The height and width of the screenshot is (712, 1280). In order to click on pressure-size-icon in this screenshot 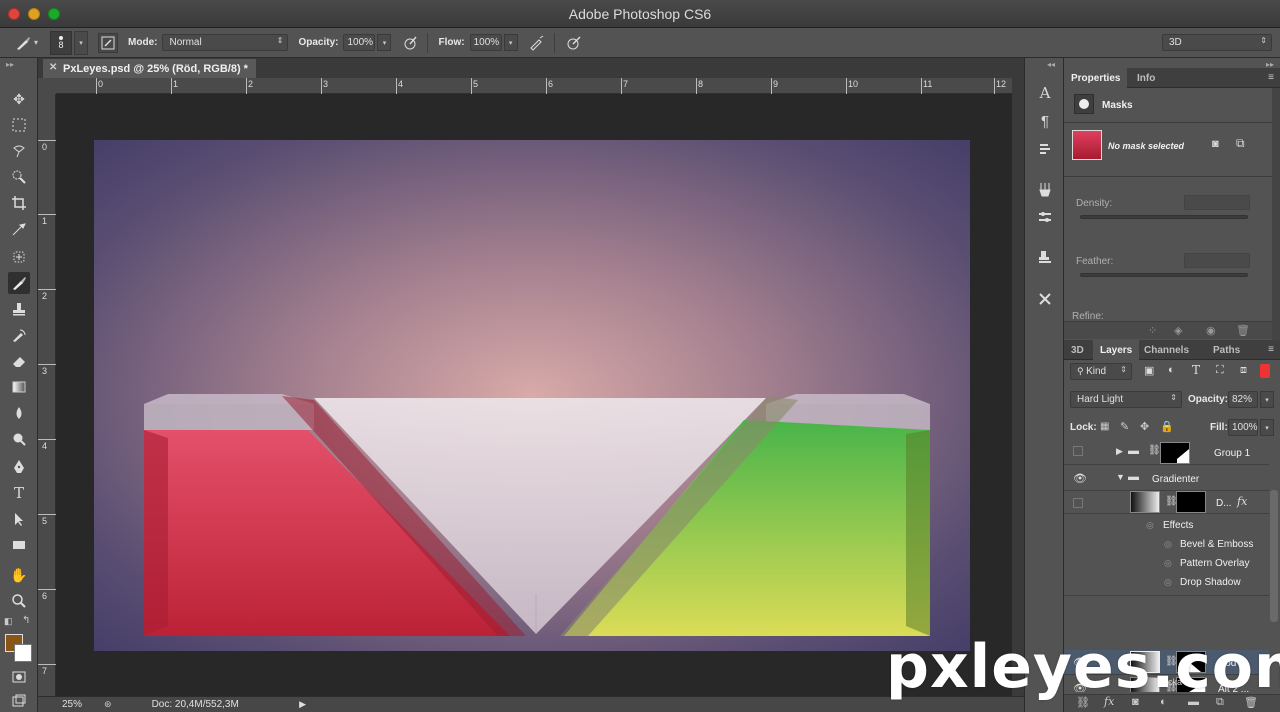, I will do `click(574, 43)`.